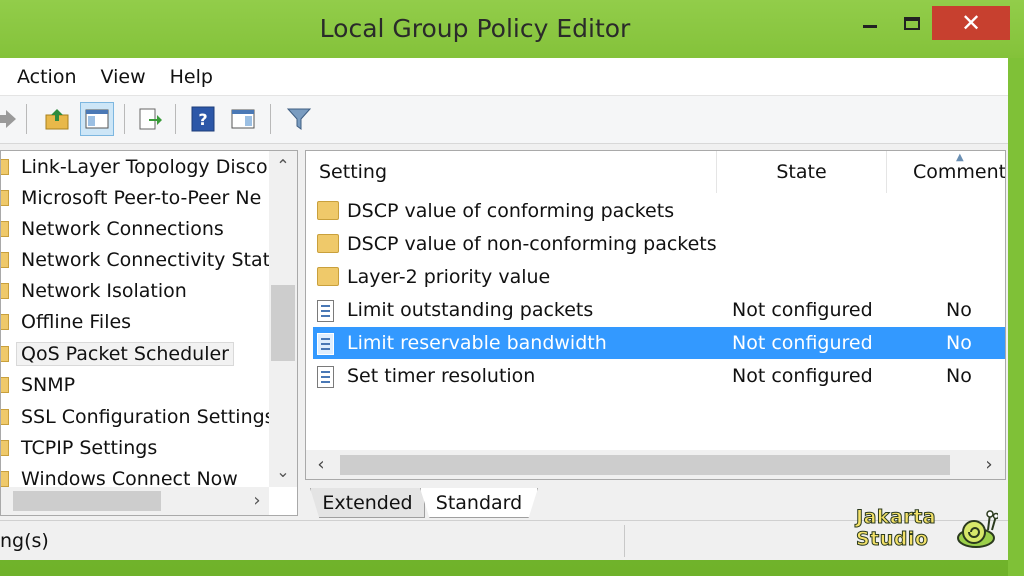  I want to click on menu-bar: Action View Help, so click(504, 77).